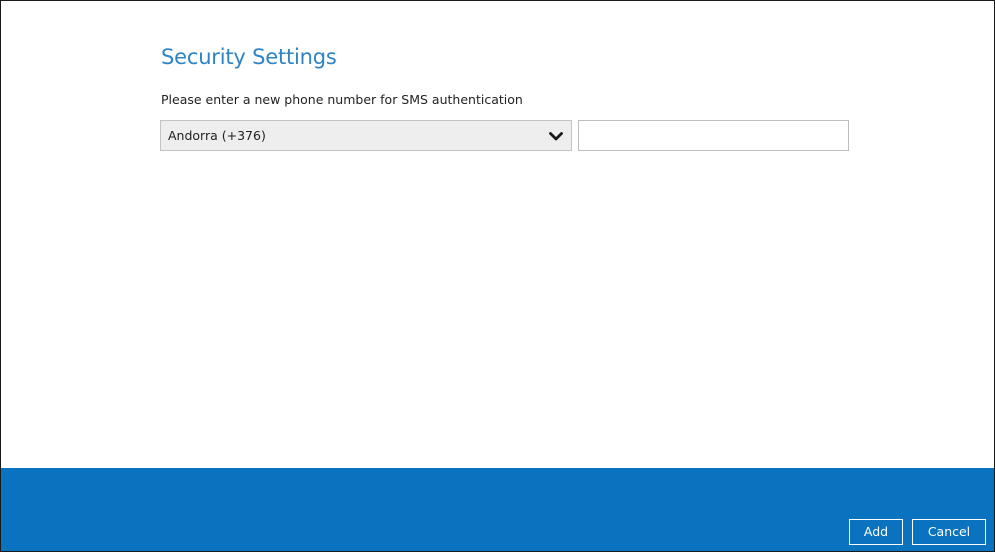 Image resolution: width=995 pixels, height=552 pixels. What do you see at coordinates (249, 57) in the screenshot?
I see `page-title: Security Settings` at bounding box center [249, 57].